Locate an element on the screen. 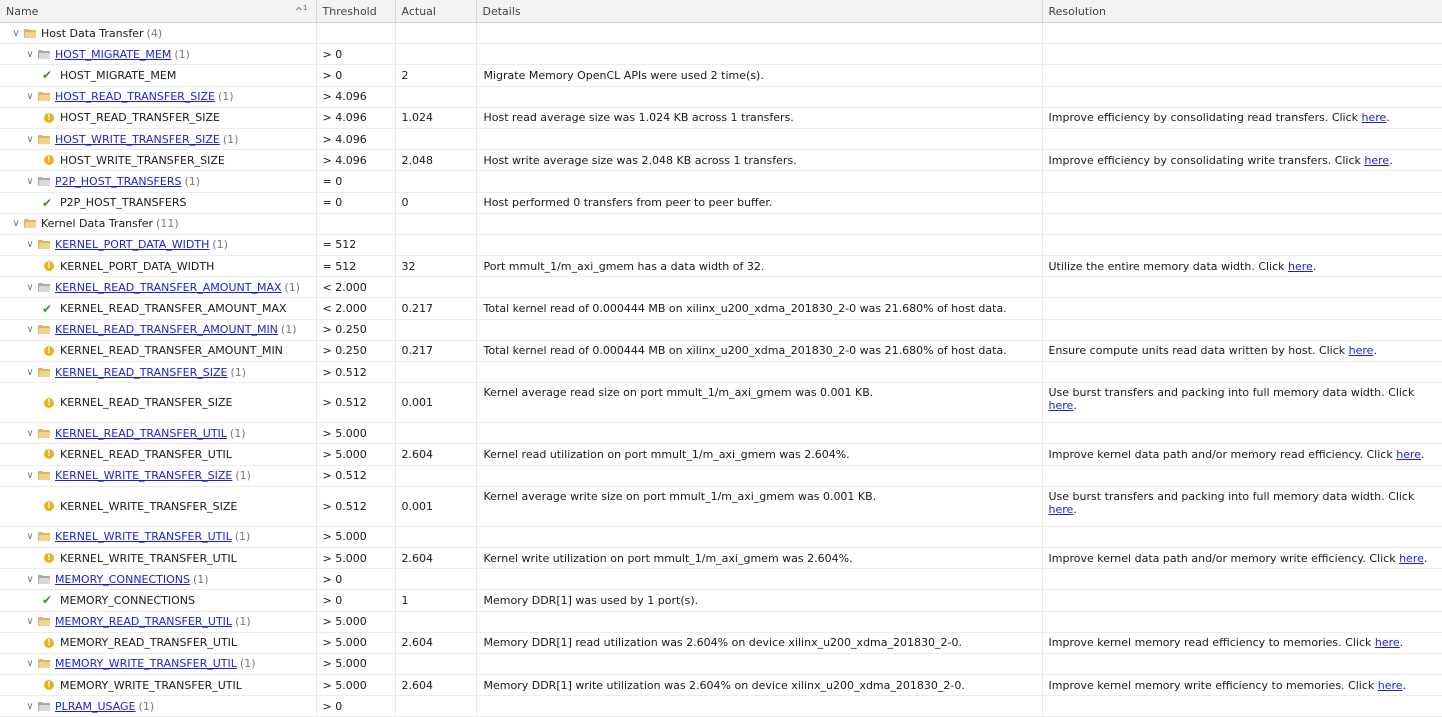 The height and width of the screenshot is (717, 1442). name-cell: ! MEMORY_READ_TRANSFER_UTIL is located at coordinates (158, 643).